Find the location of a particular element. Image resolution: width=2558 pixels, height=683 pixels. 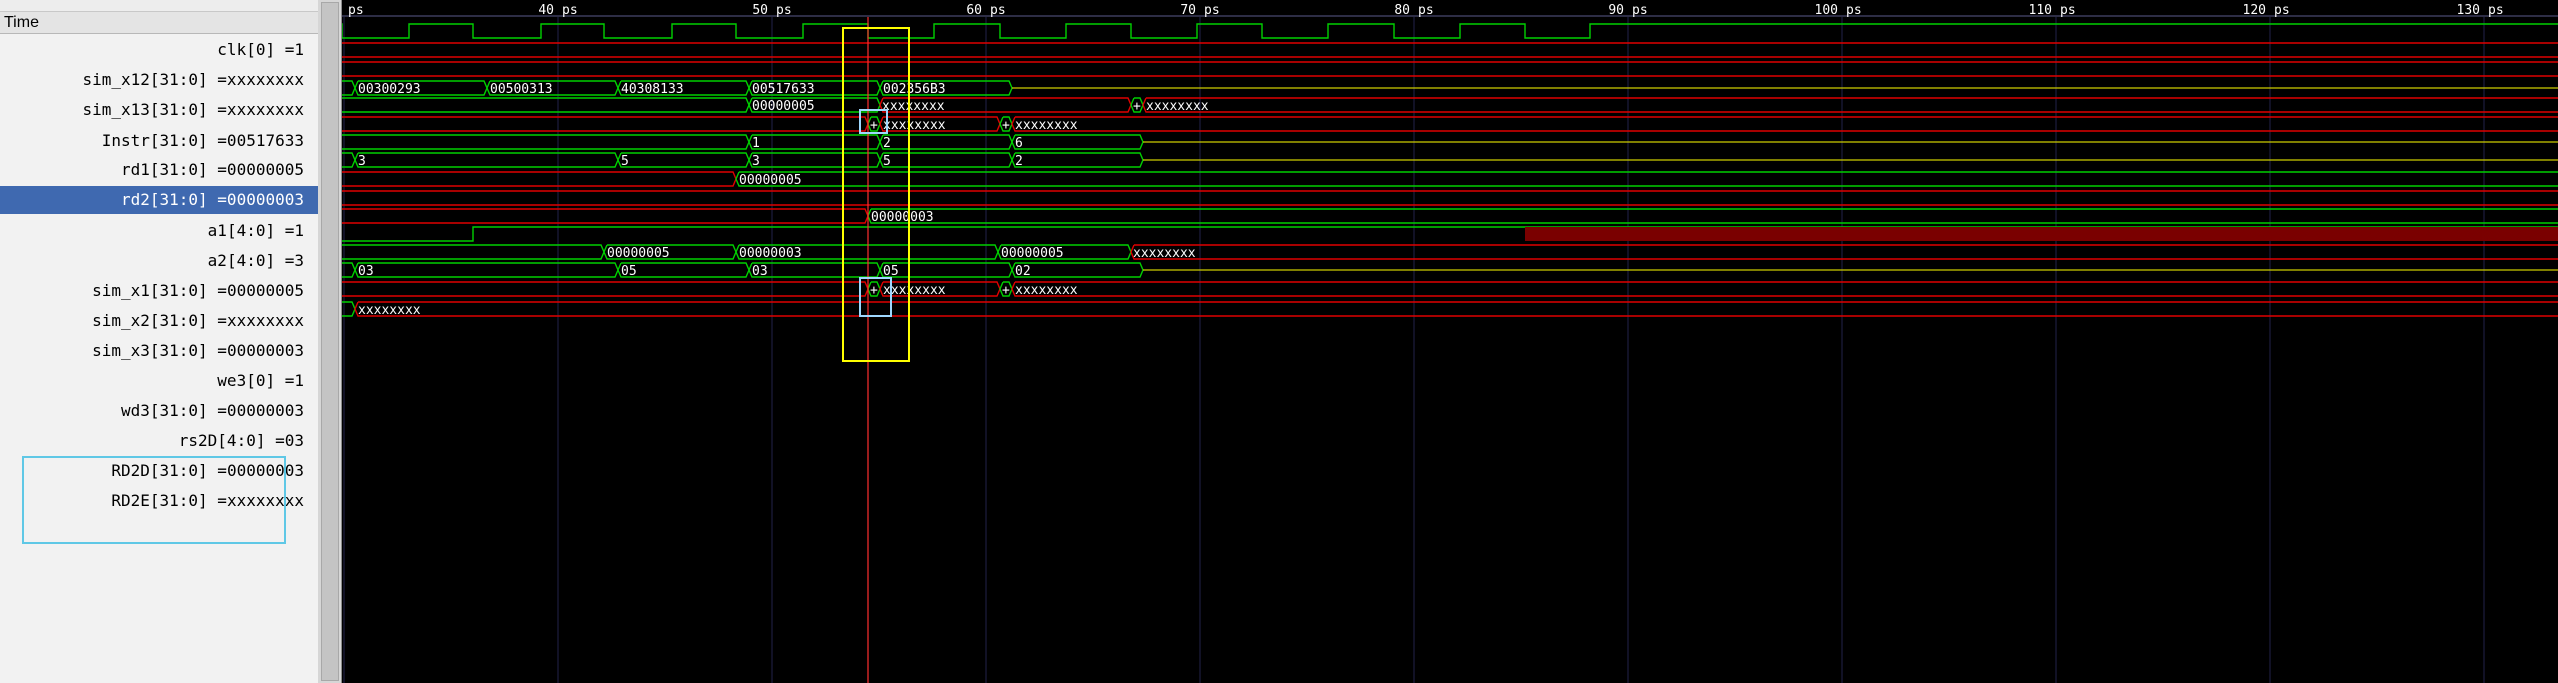

value-label: 002356B3 is located at coordinates (914, 89).